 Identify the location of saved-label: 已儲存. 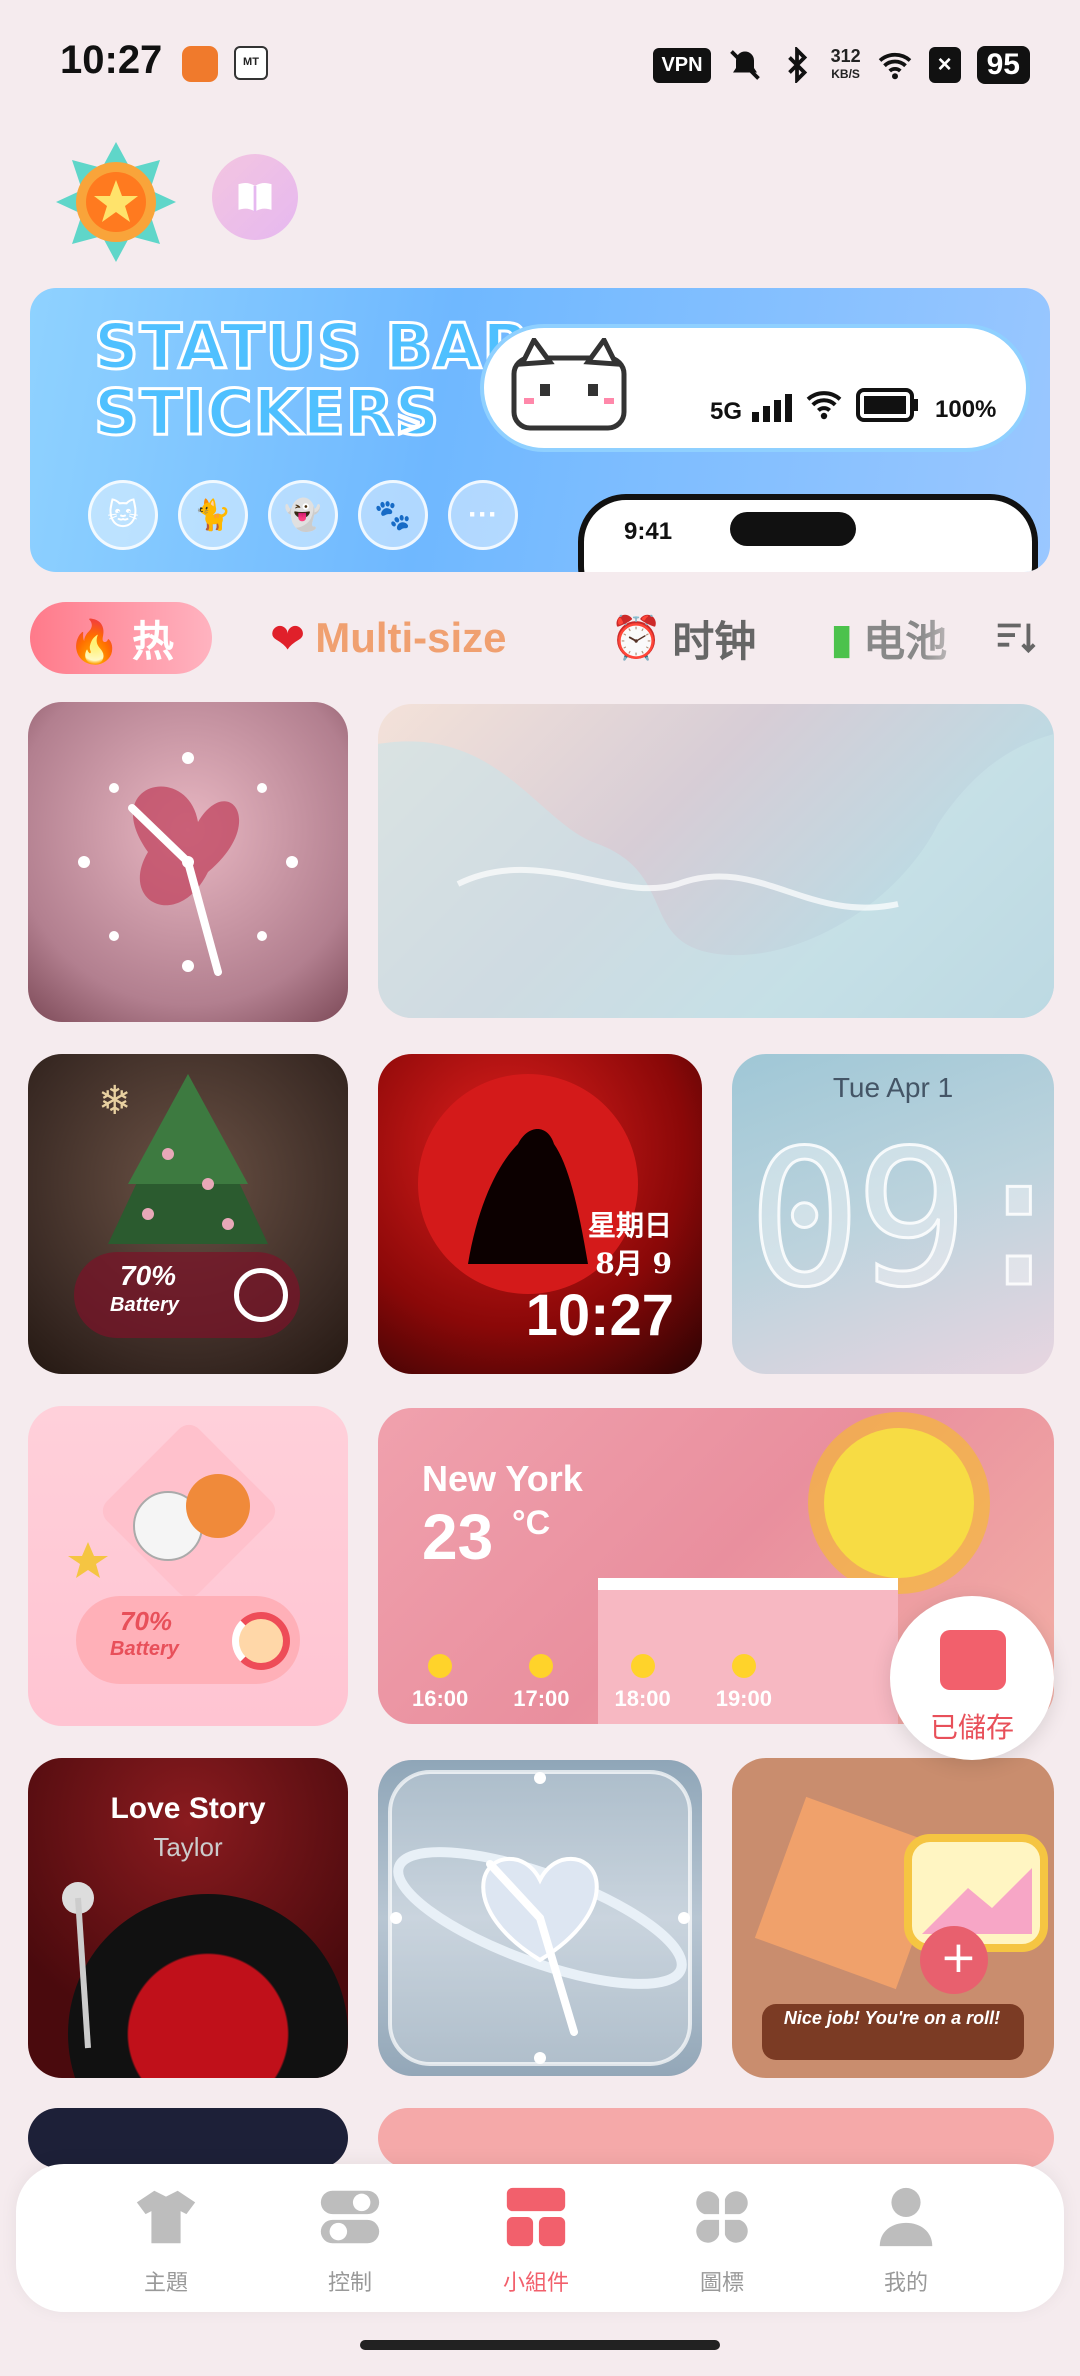
(971, 1727).